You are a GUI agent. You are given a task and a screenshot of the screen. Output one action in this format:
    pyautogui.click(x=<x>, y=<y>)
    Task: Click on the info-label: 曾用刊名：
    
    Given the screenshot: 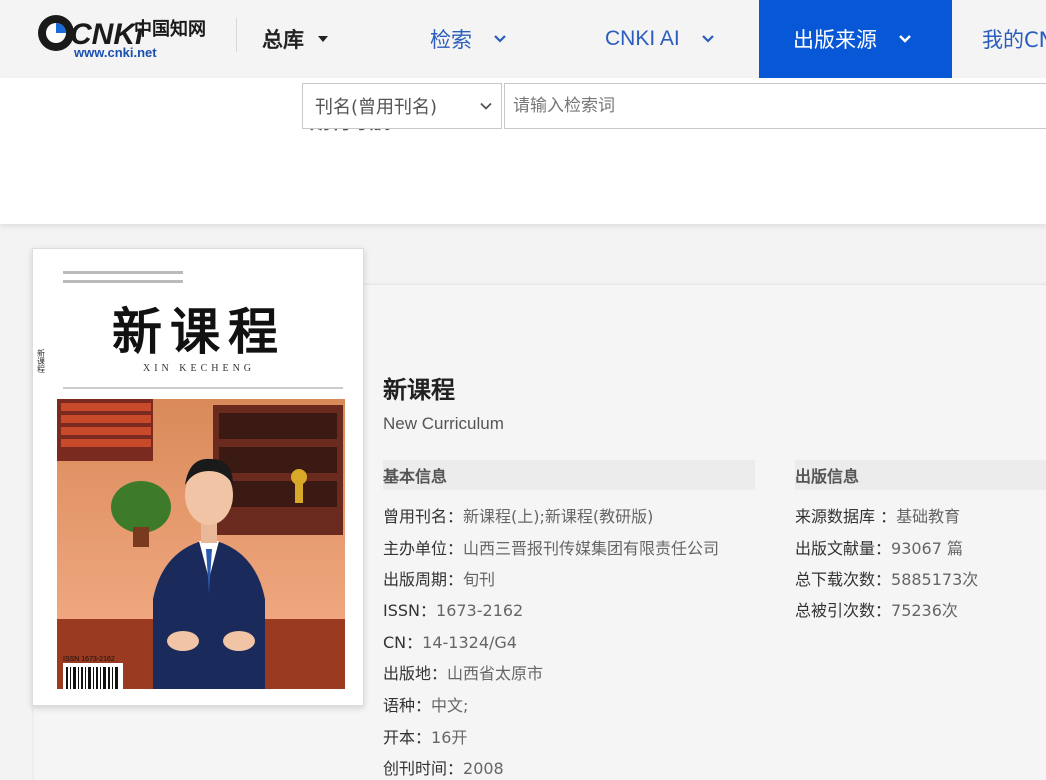 What is the action you would take?
    pyautogui.click(x=423, y=516)
    